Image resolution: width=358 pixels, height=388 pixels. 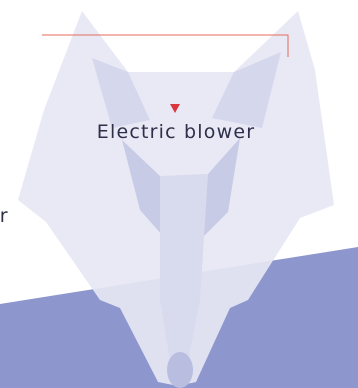 I want to click on fox-nose, so click(x=180, y=370).